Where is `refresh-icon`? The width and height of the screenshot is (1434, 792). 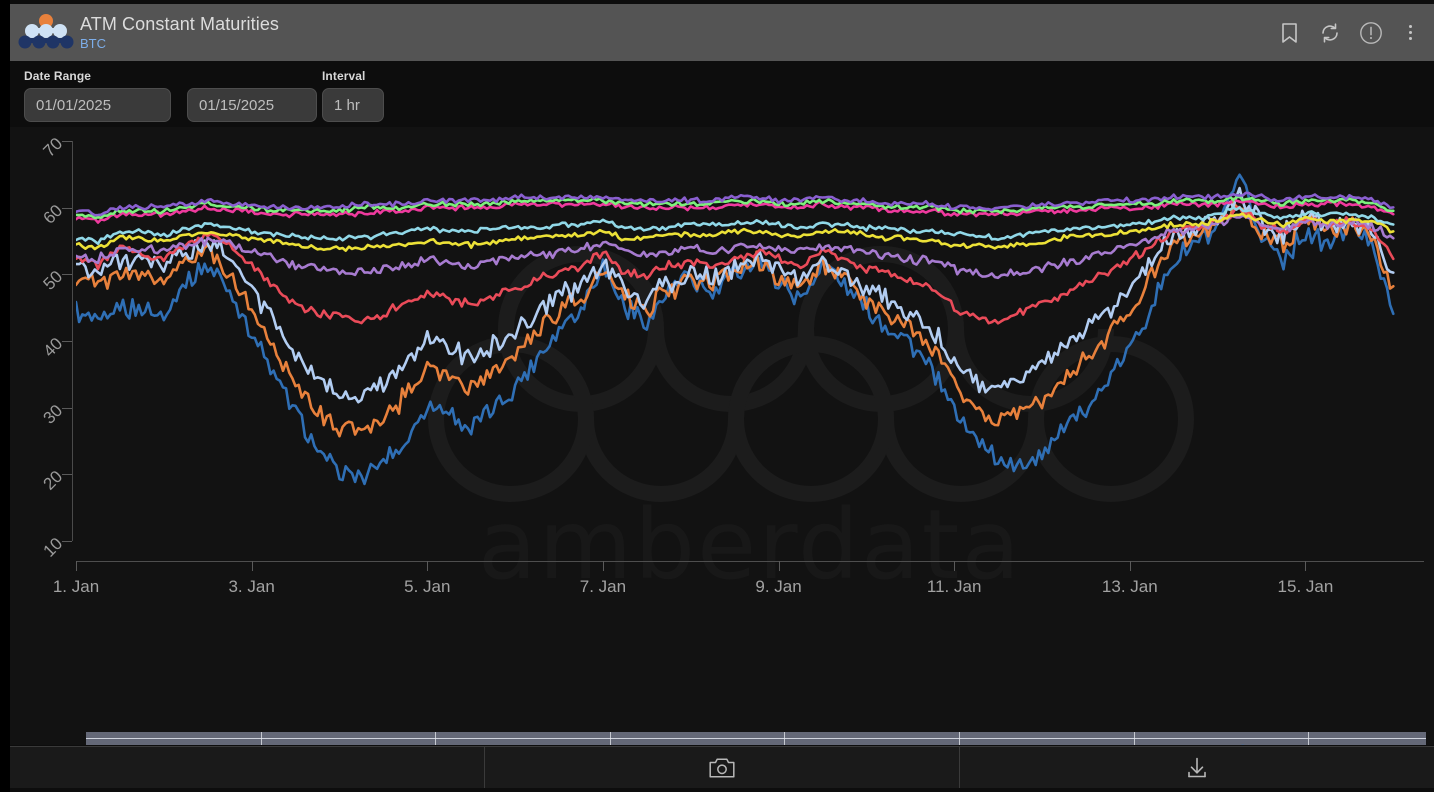
refresh-icon is located at coordinates (1330, 33).